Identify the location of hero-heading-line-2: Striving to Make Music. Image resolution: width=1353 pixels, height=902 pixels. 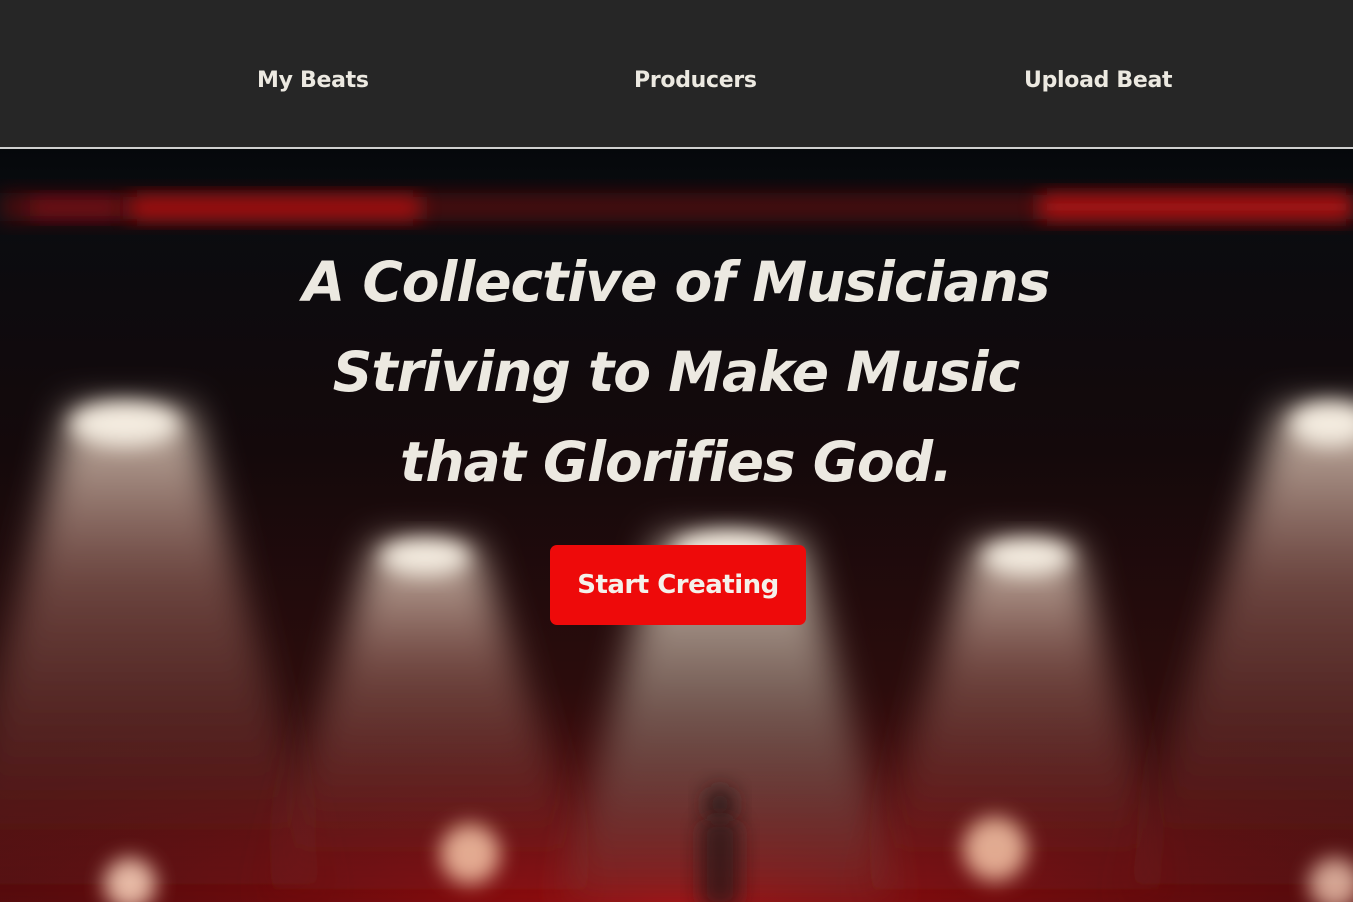
(676, 372).